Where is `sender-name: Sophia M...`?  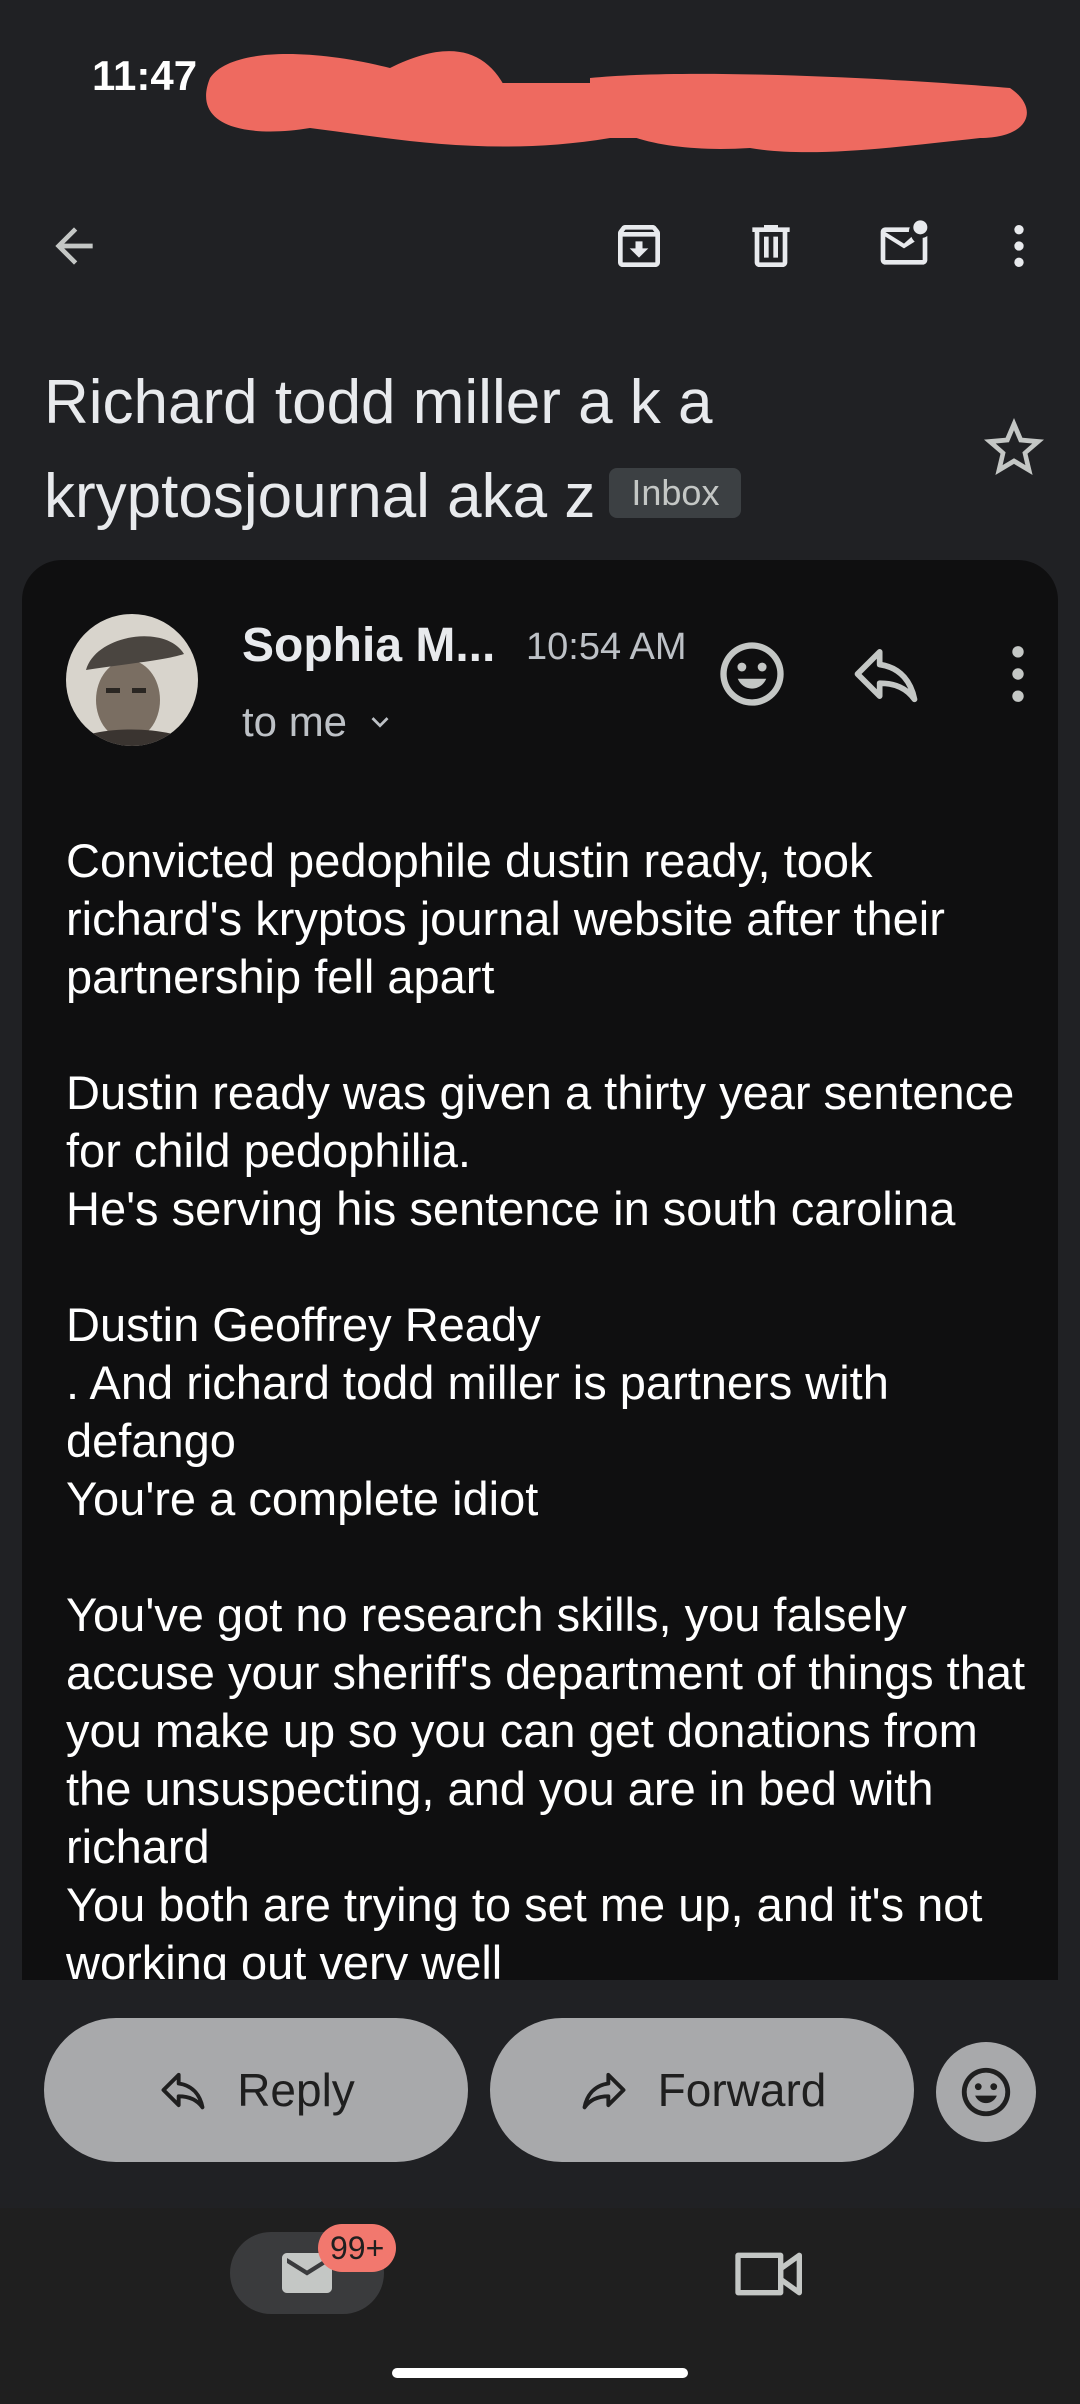 sender-name: Sophia M... is located at coordinates (368, 645).